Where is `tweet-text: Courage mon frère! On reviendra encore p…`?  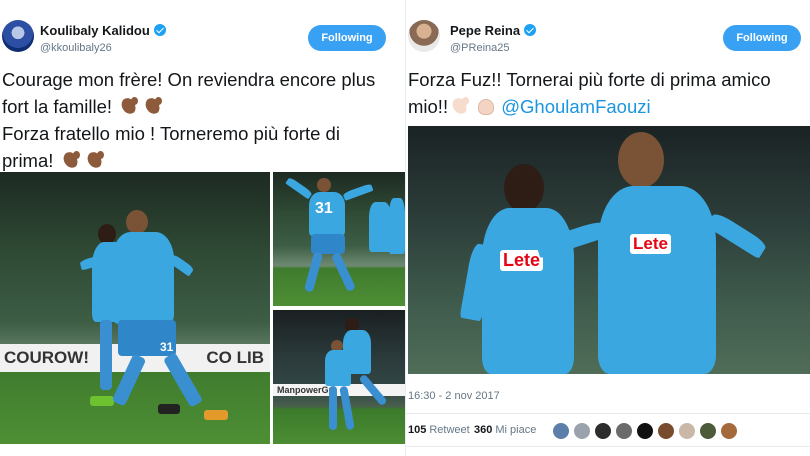 tweet-text: Courage mon frère! On reviendra encore p… is located at coordinates (188, 120).